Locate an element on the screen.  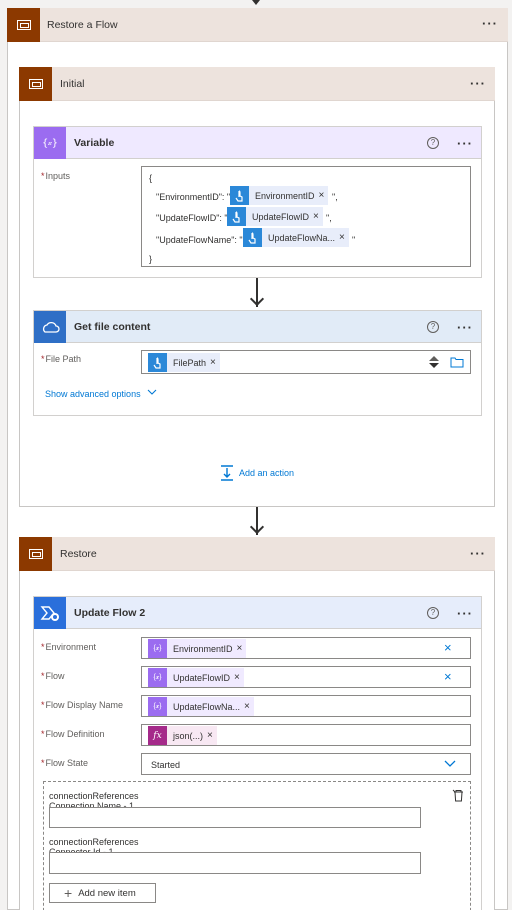
connector-id-label: connectionReferences Connector Id - 1 is located at coordinates (94, 845).